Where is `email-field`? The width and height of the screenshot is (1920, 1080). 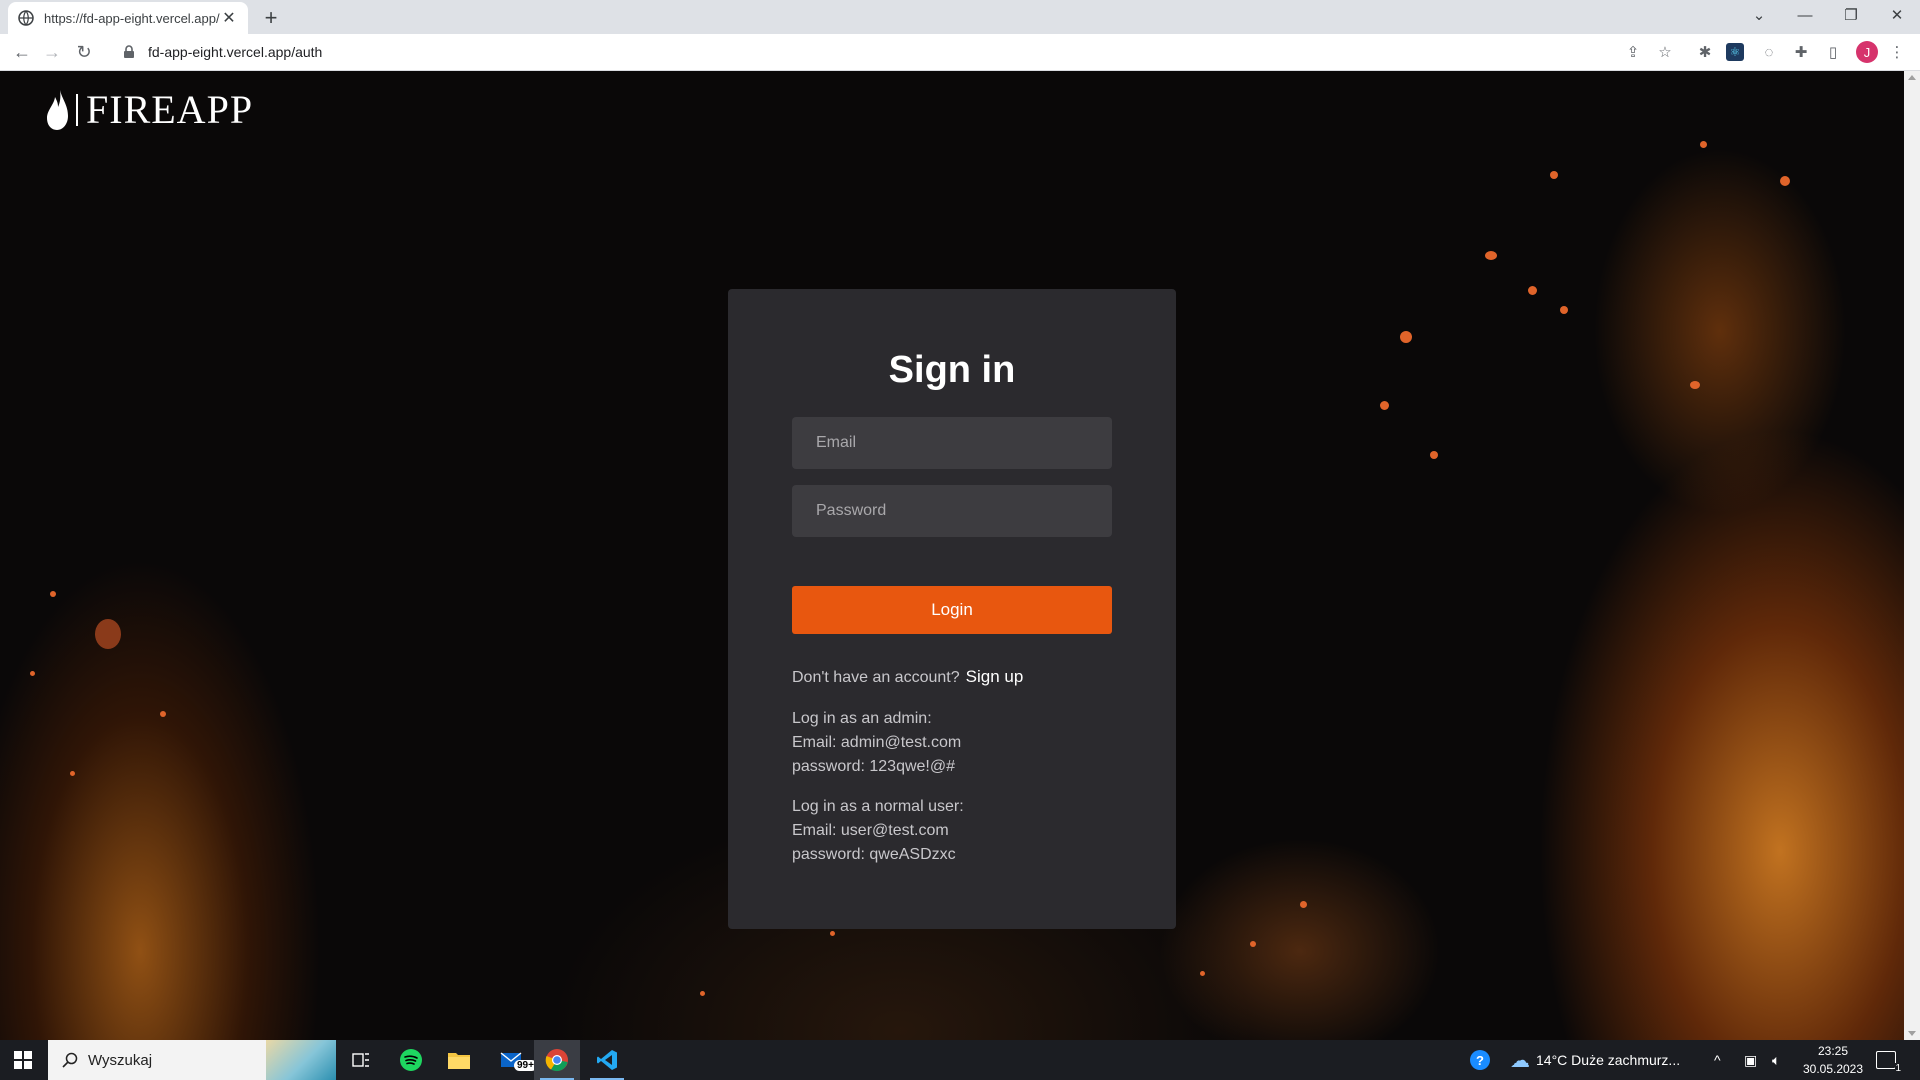 email-field is located at coordinates (952, 443).